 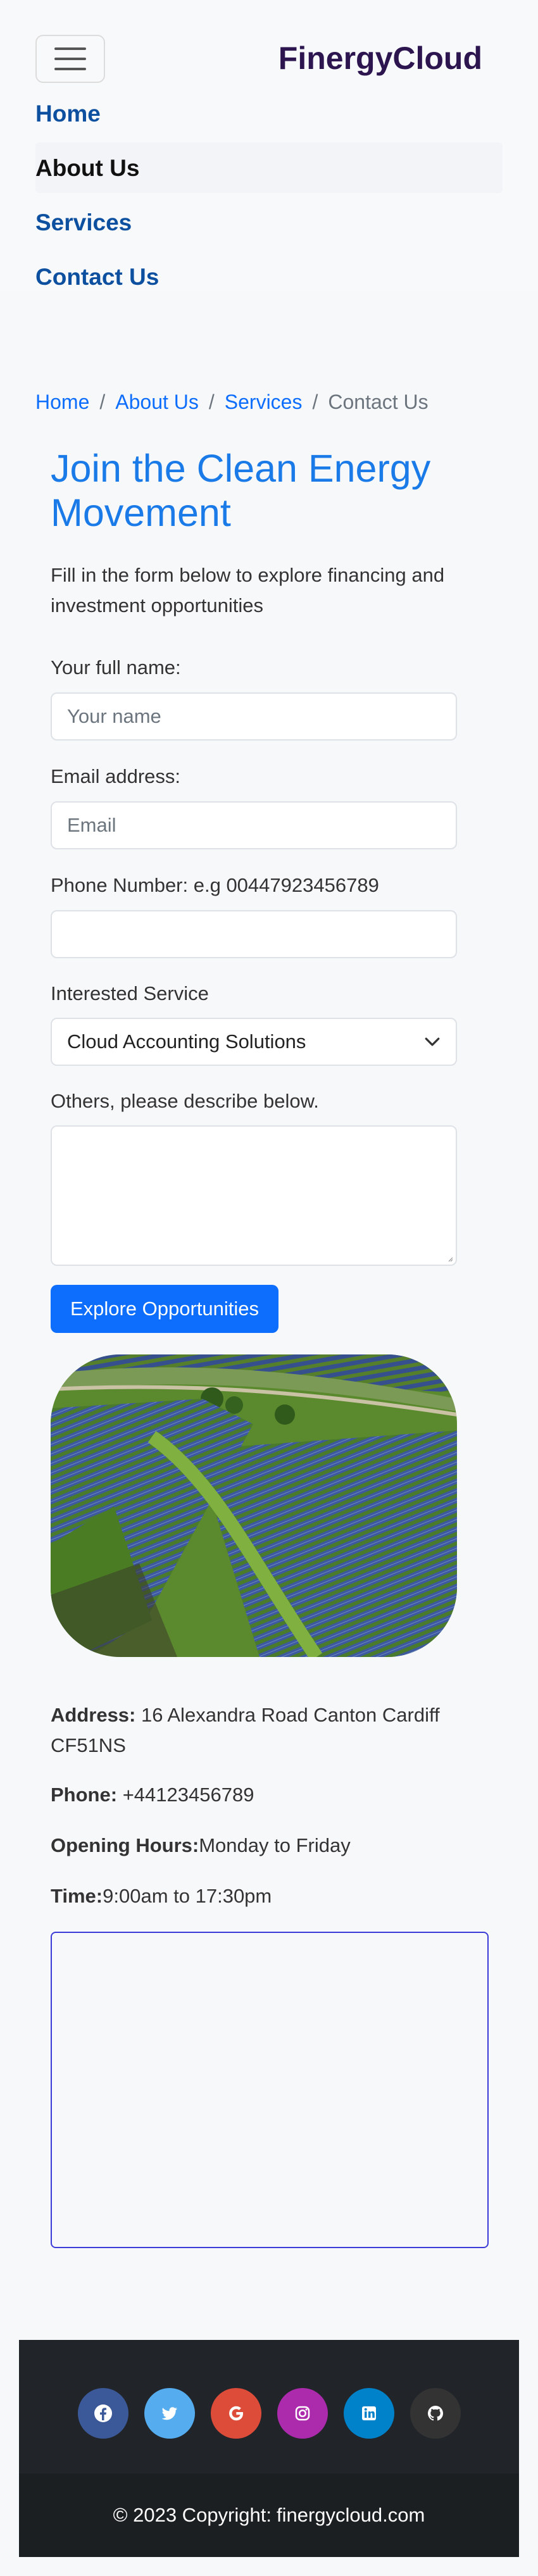 What do you see at coordinates (102, 2413) in the screenshot?
I see `facebook-icon` at bounding box center [102, 2413].